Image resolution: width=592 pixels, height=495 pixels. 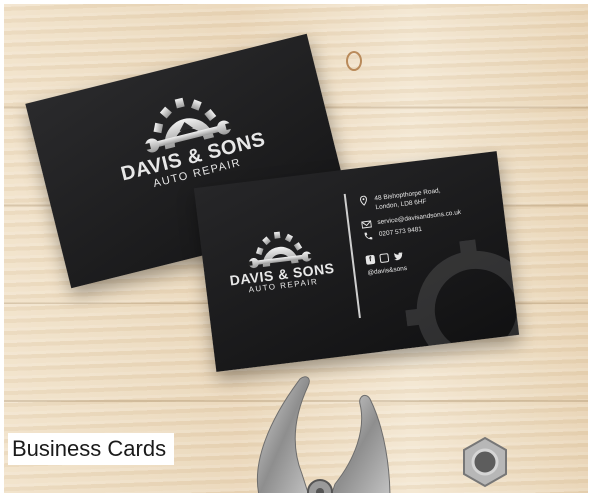 What do you see at coordinates (370, 259) in the screenshot?
I see `facebook-icon: f` at bounding box center [370, 259].